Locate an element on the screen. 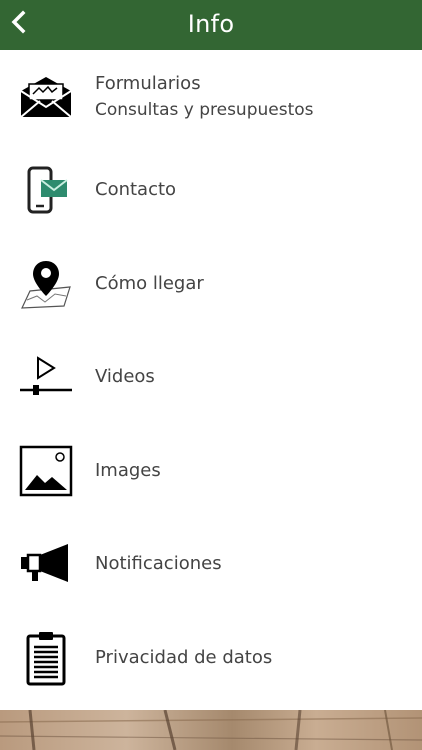  menu-item-contacto: Contacto is located at coordinates (211, 191).